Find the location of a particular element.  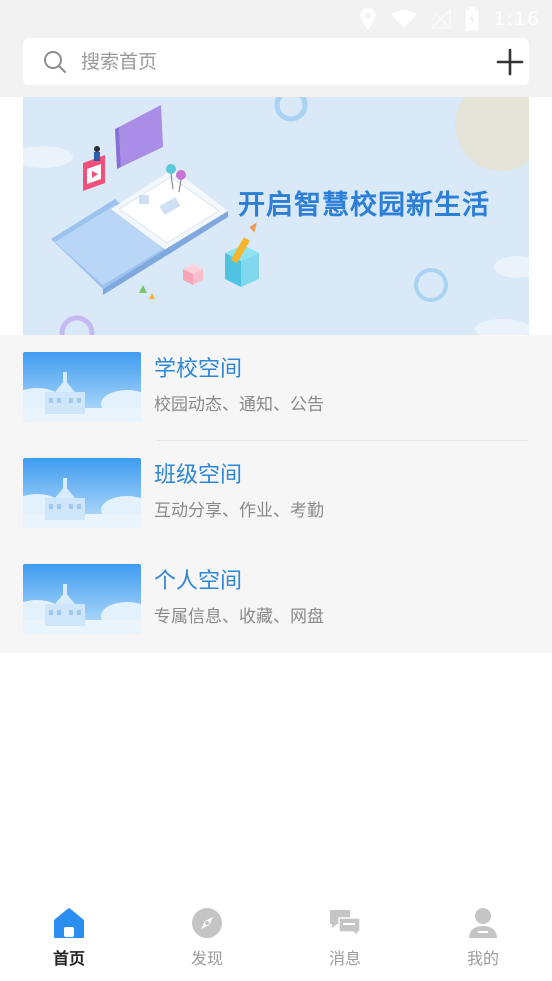

chat-icon is located at coordinates (345, 924).